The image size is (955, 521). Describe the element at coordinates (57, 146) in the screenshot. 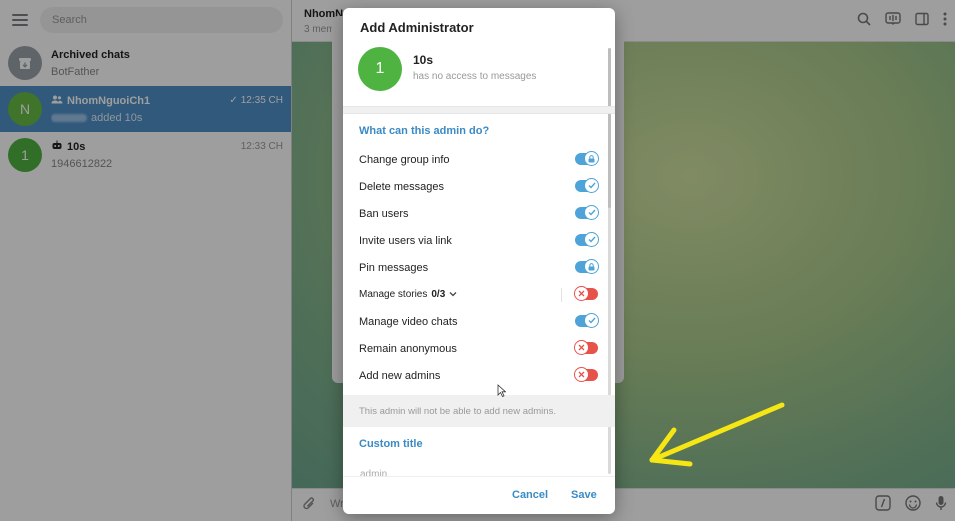

I see `bot-icon` at that location.